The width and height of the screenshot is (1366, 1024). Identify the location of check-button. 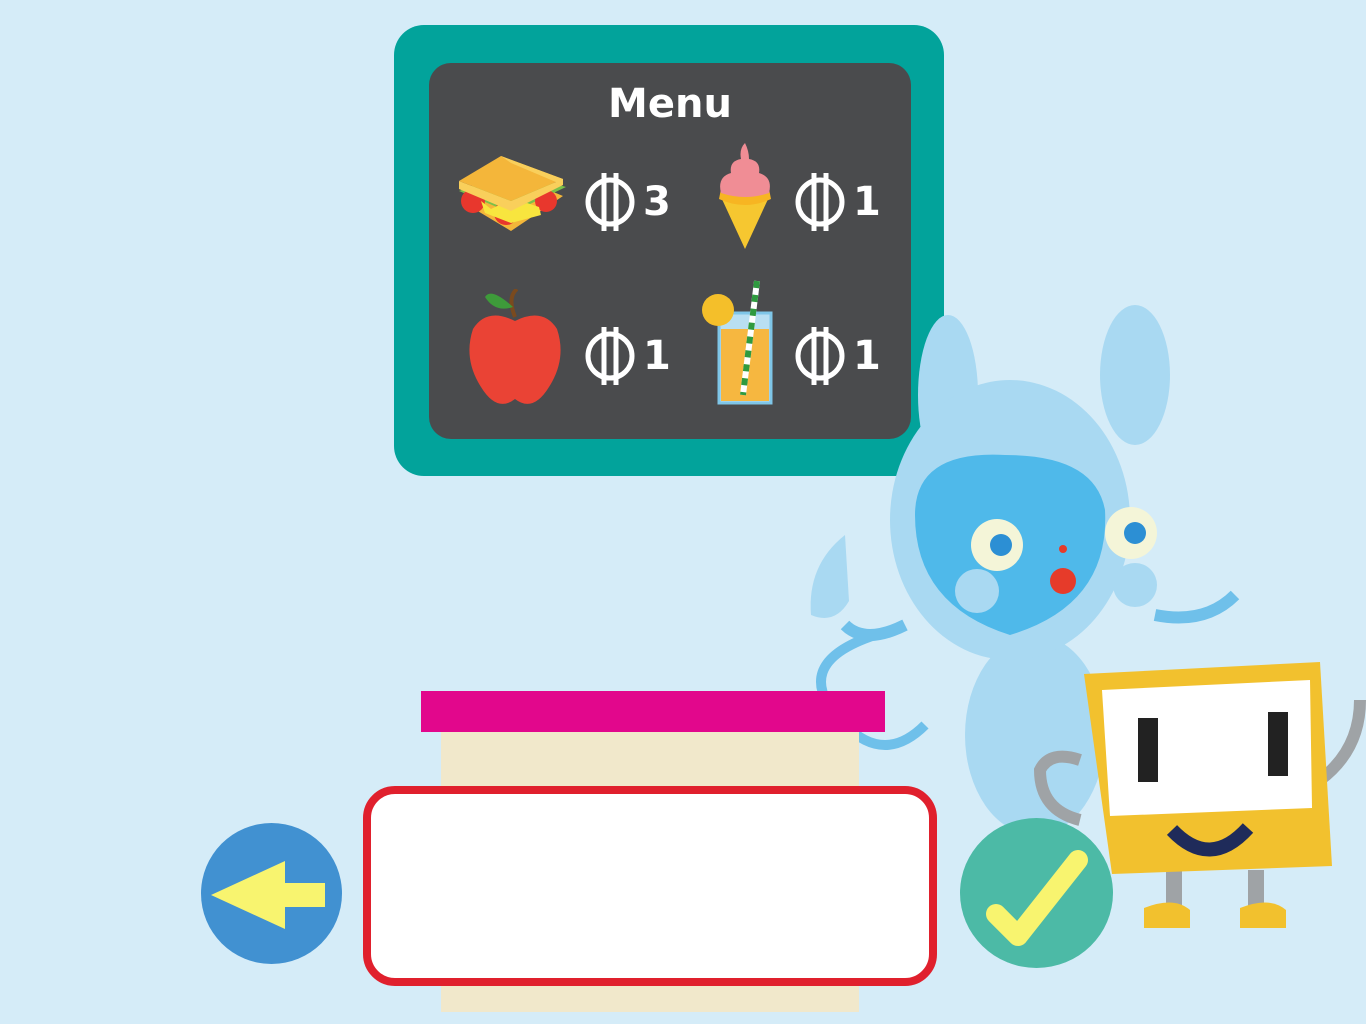
(1036, 893).